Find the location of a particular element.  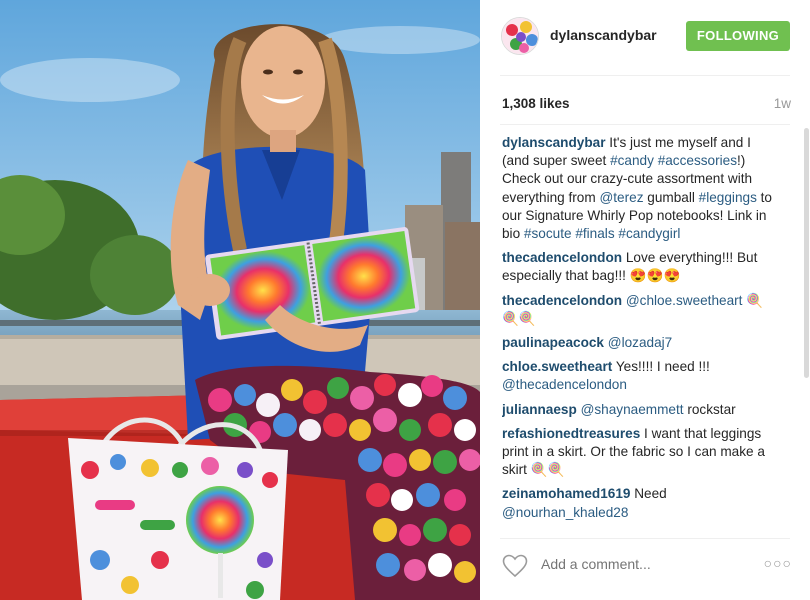

likes-count: 1,308 likes is located at coordinates (536, 103).